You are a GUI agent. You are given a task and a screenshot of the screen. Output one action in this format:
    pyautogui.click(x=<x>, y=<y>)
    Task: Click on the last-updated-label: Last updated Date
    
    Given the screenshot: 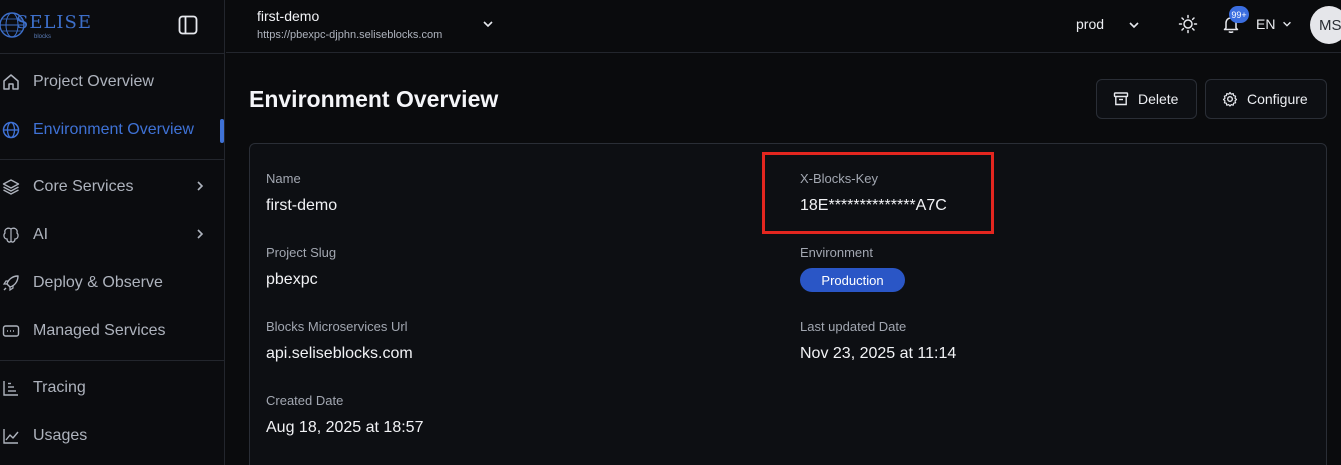 What is the action you would take?
    pyautogui.click(x=853, y=326)
    